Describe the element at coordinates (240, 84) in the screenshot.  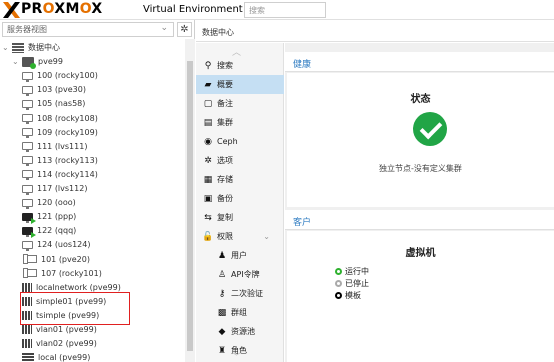
I see `nav-item: ▰ 概要` at that location.